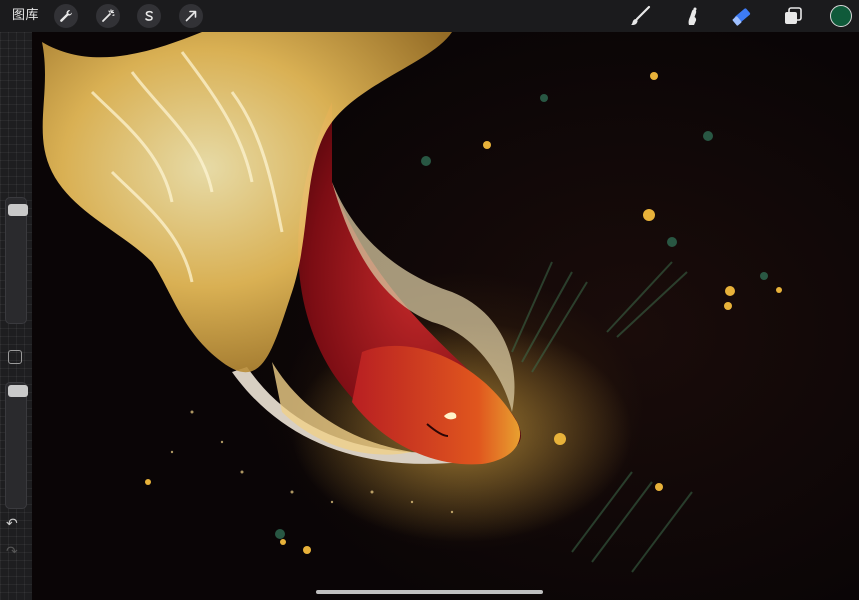  Describe the element at coordinates (66, 16) in the screenshot. I see `wrench-icon` at that location.